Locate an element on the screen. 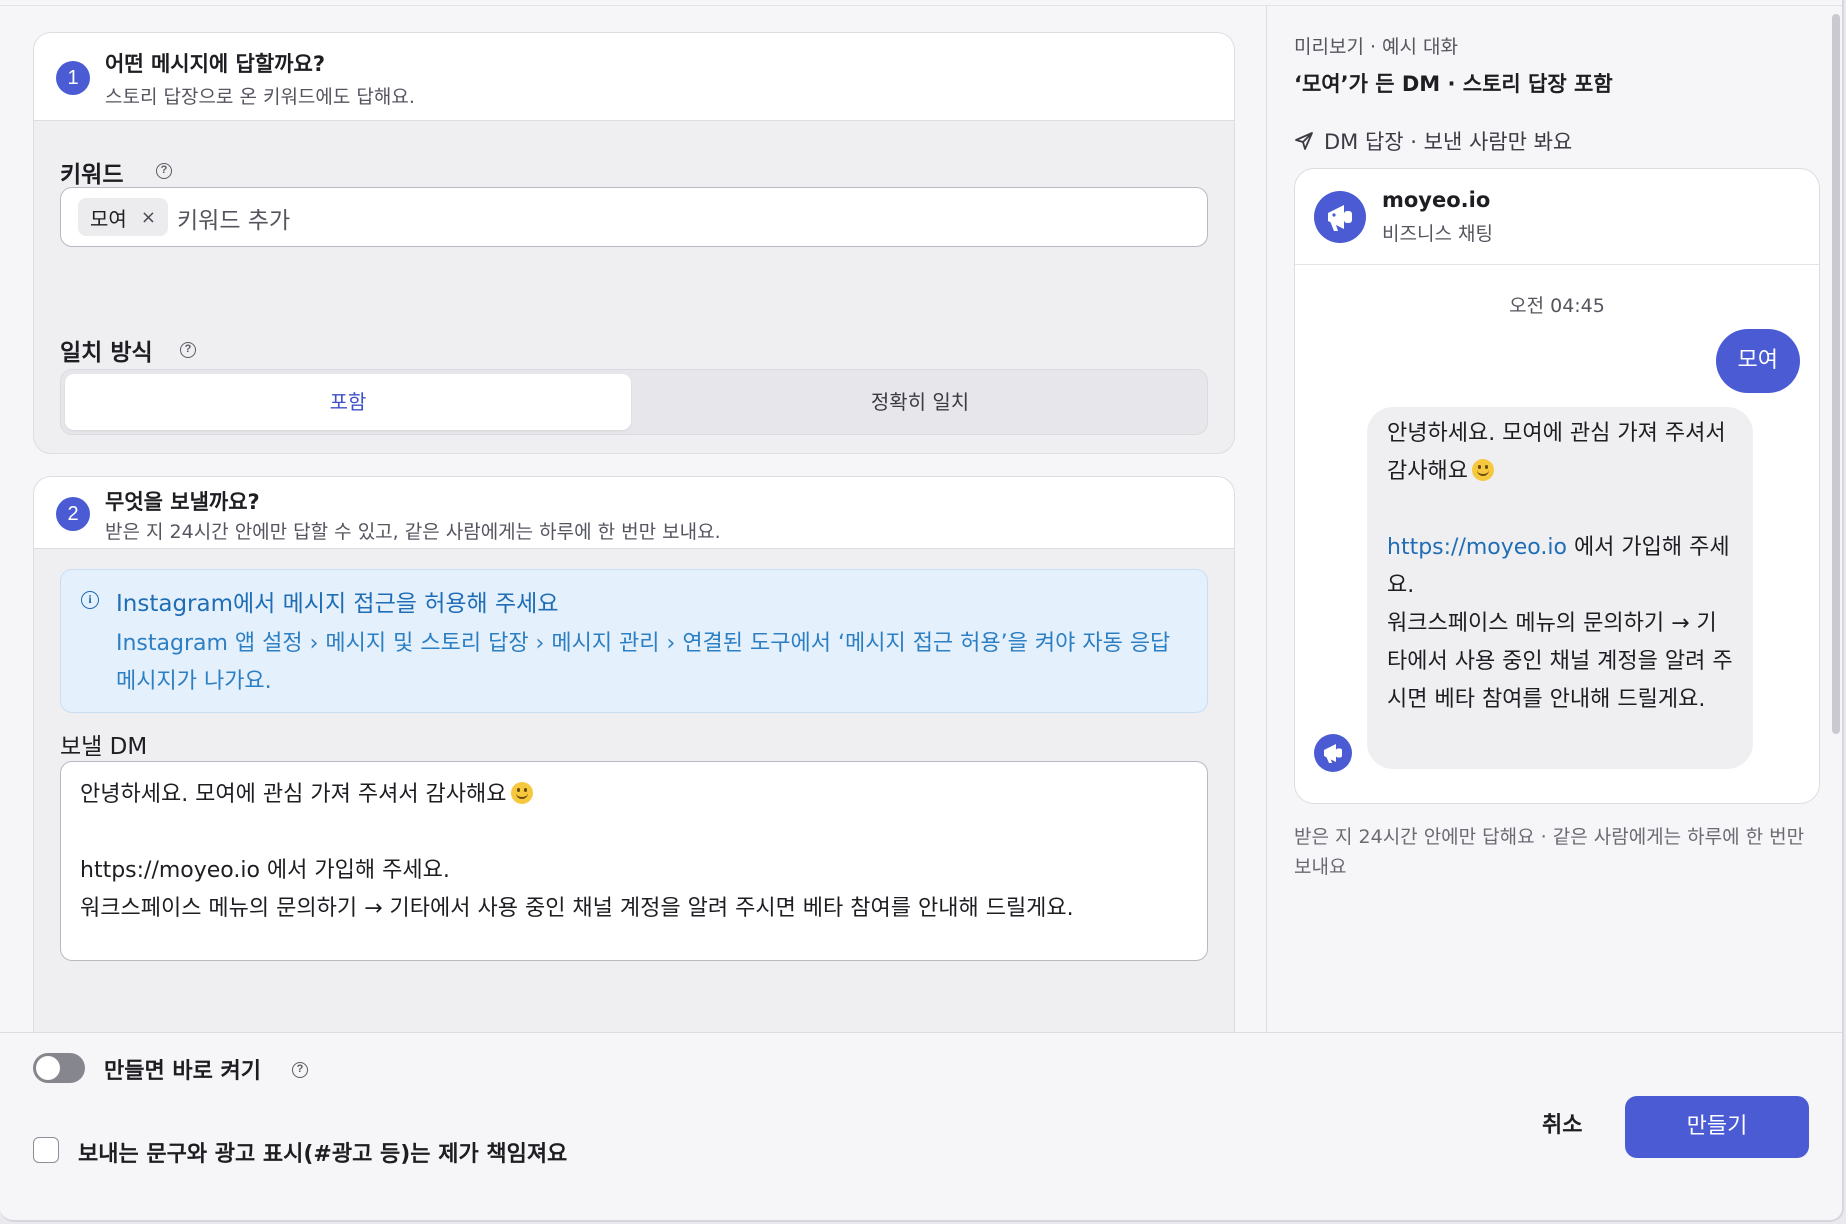 This screenshot has width=1846, height=1224. account-name: moyeo.io is located at coordinates (1436, 200).